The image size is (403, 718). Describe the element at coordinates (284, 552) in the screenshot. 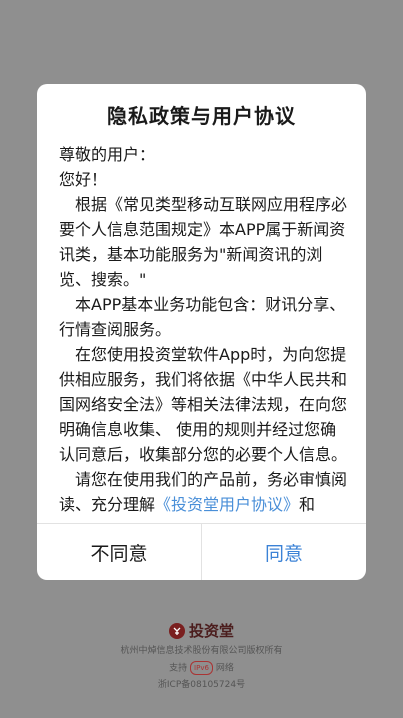

I see `agree-button: 同意` at that location.